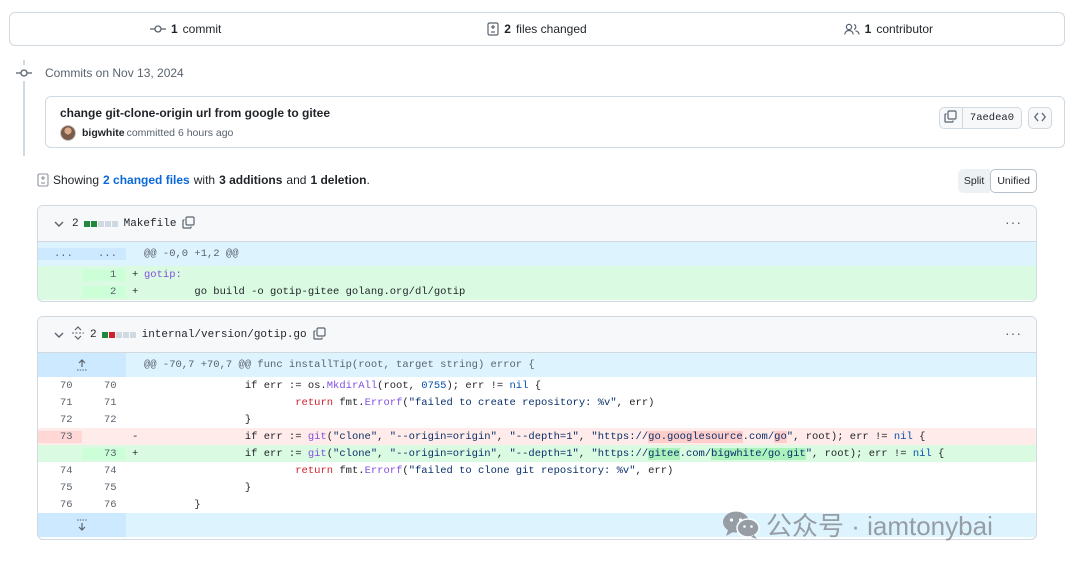 The height and width of the screenshot is (566, 1080). I want to click on file-name-link: internal/version/gotip.go, so click(224, 335).